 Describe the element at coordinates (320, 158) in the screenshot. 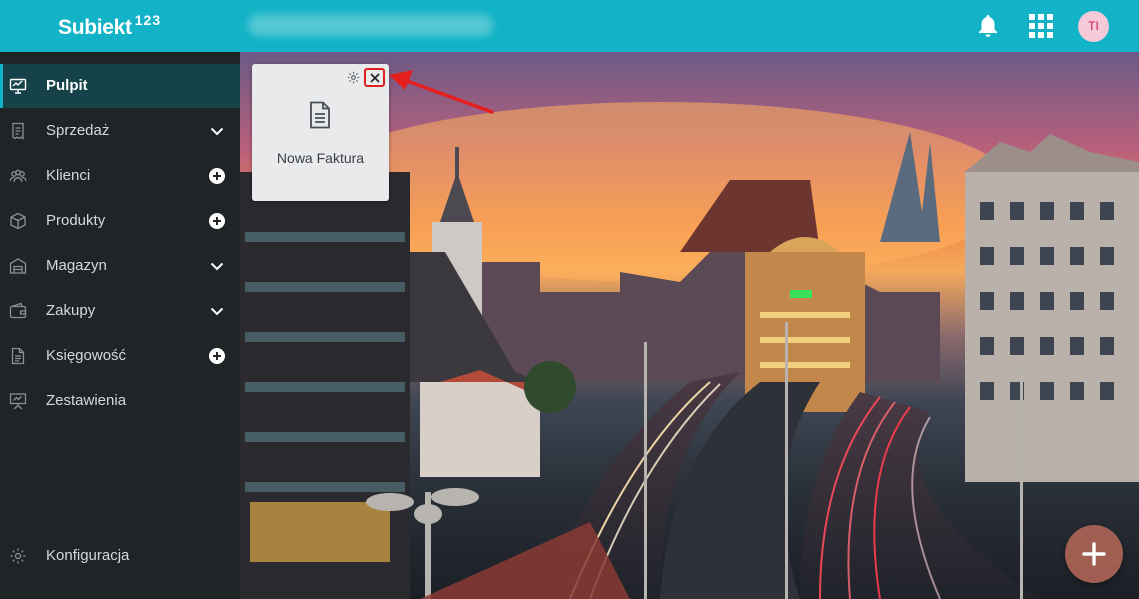

I see `widget-label: Nowa Faktura` at that location.